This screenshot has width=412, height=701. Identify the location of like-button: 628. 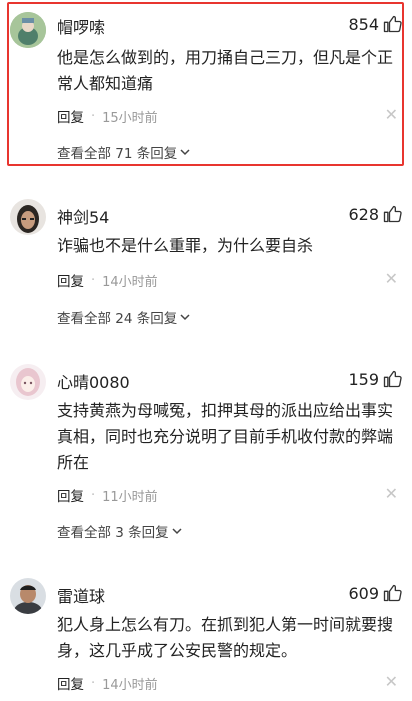
(375, 214).